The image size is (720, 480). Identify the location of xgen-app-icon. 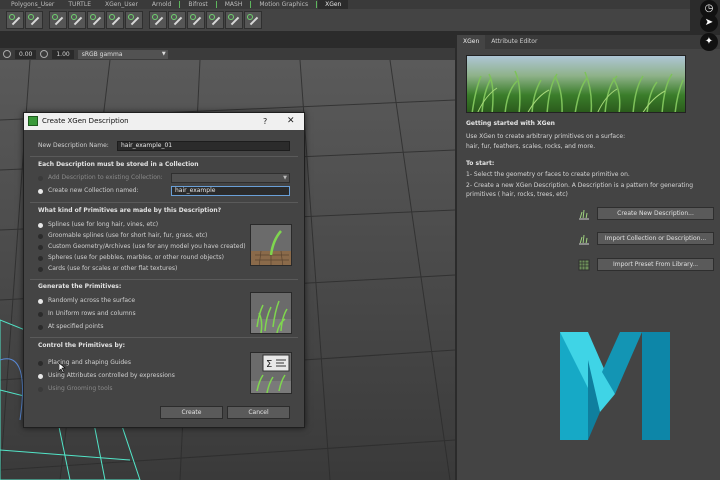
(33, 121).